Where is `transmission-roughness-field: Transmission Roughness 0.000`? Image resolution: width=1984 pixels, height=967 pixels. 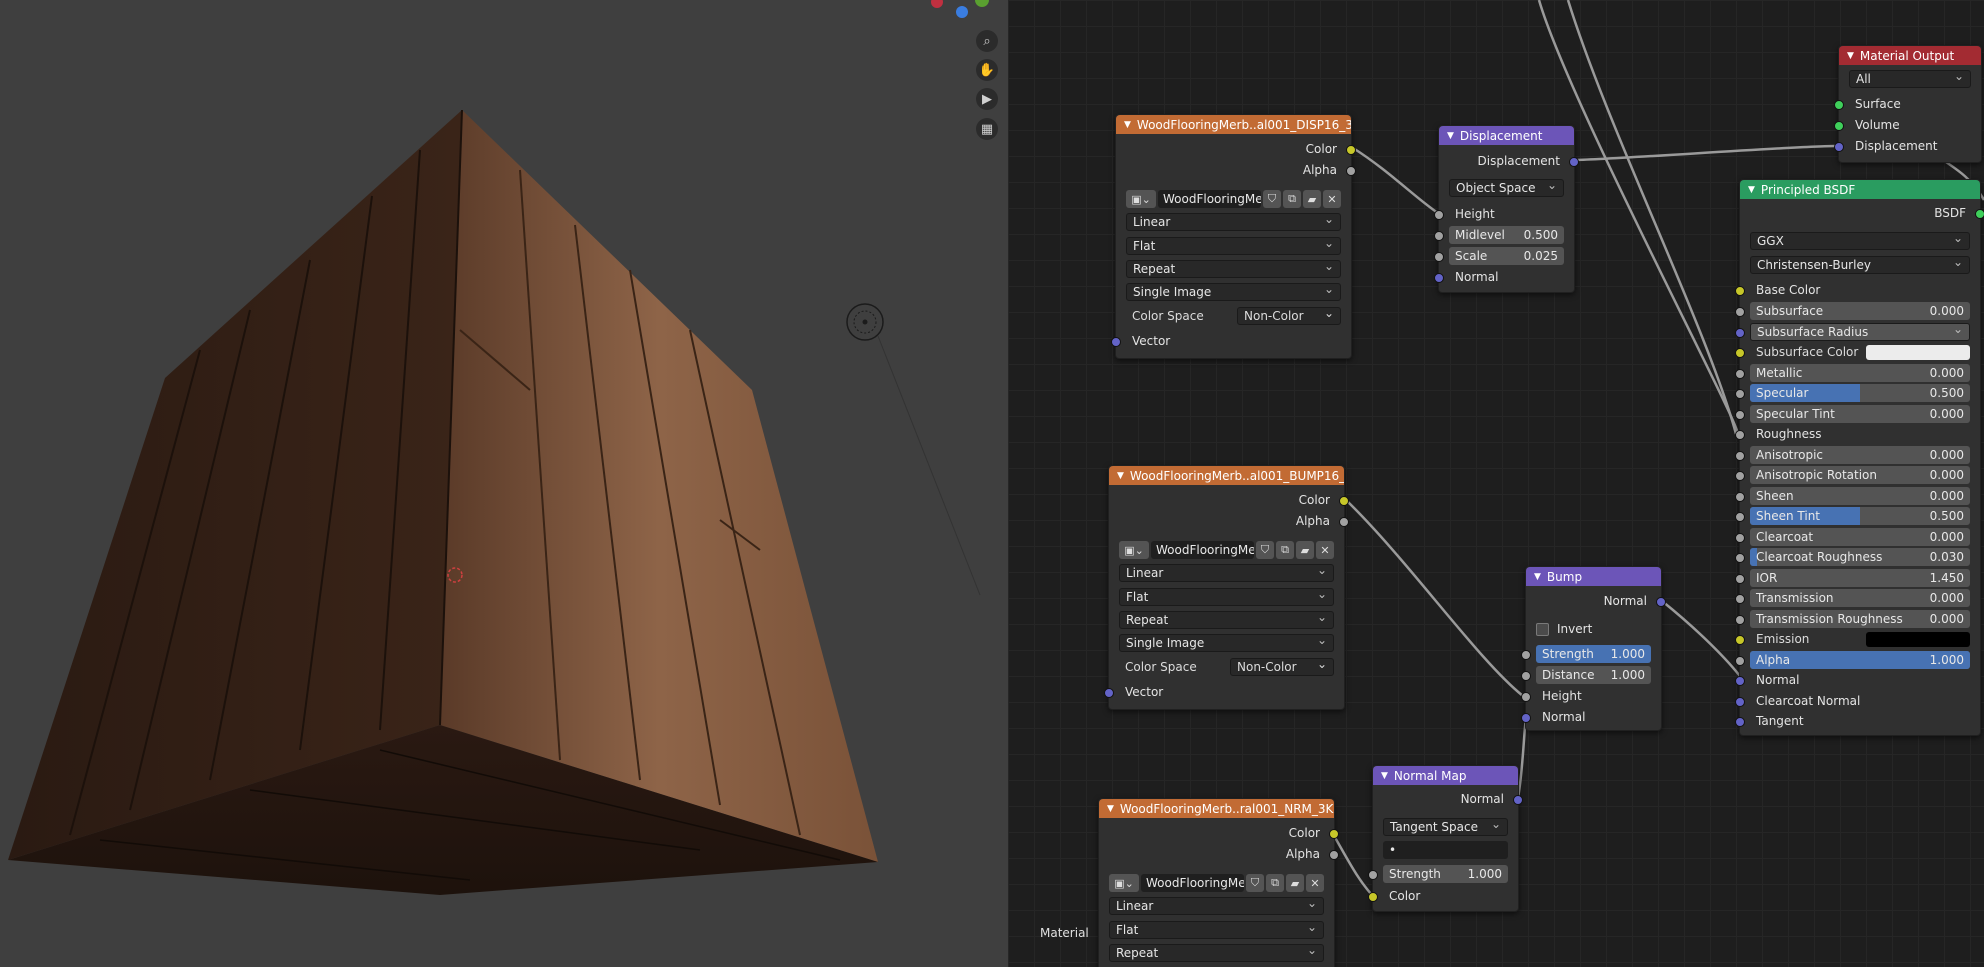
transmission-roughness-field: Transmission Roughness 0.000 is located at coordinates (1860, 618).